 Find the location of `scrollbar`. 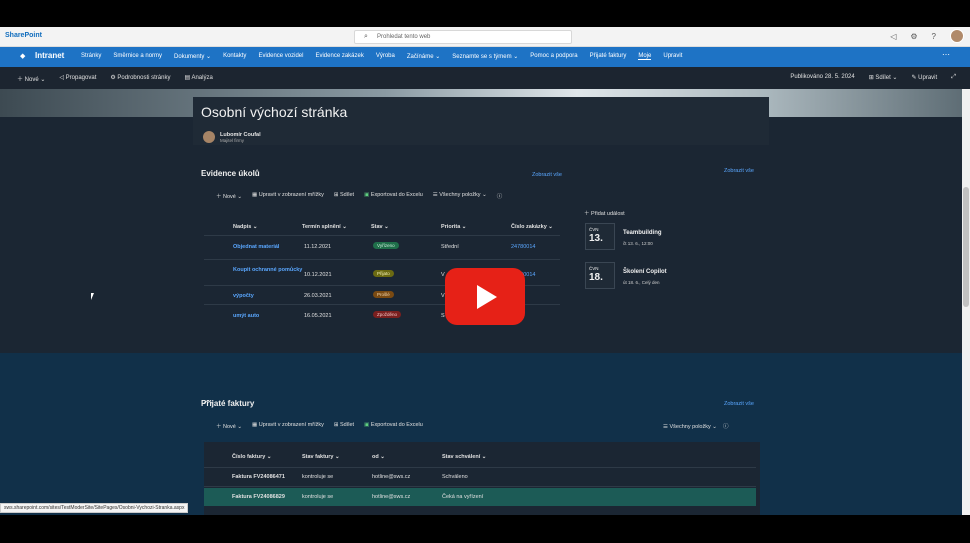

scrollbar is located at coordinates (966, 302).